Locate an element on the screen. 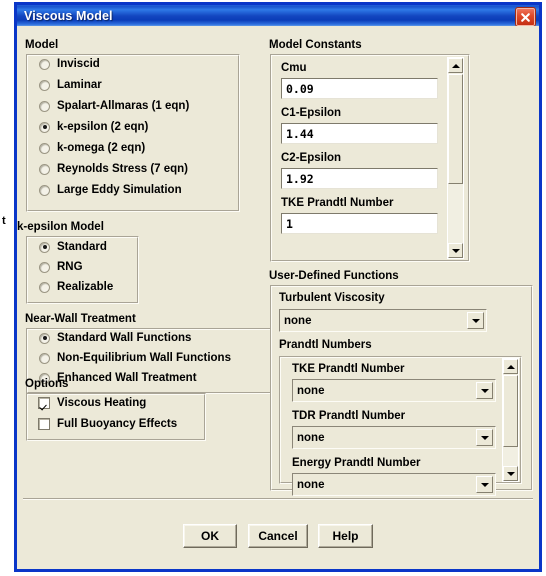 The height and width of the screenshot is (576, 546). model-radio-k-omega: k-omega (2 eqn) is located at coordinates (92, 148).